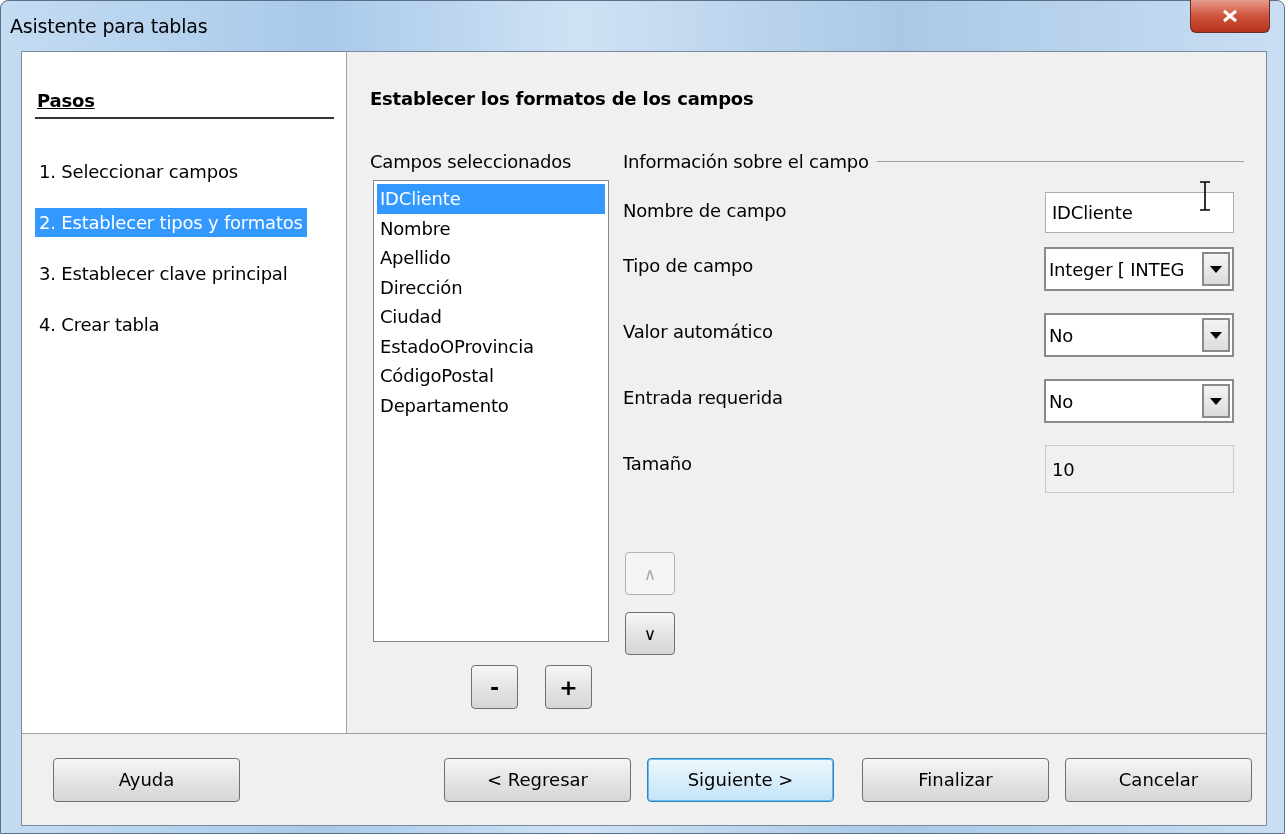 This screenshot has width=1285, height=834. Describe the element at coordinates (657, 463) in the screenshot. I see `field-label: Tamaño` at that location.